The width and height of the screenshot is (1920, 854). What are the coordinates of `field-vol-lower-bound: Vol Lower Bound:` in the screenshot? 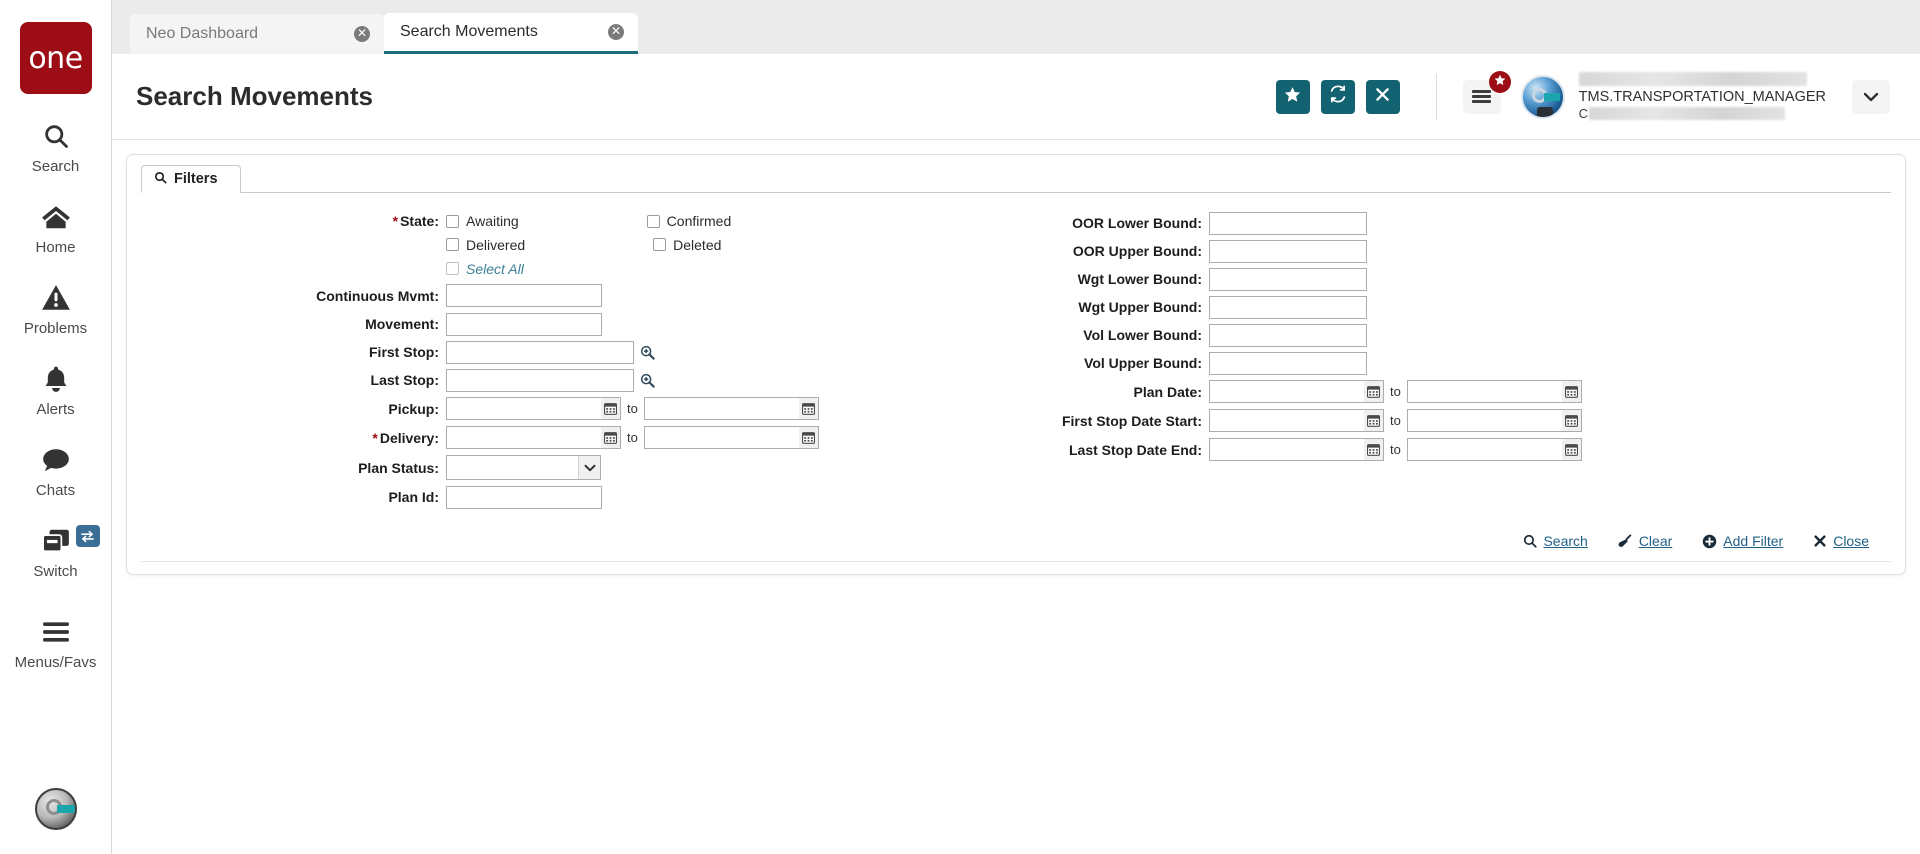 It's located at (1366, 335).